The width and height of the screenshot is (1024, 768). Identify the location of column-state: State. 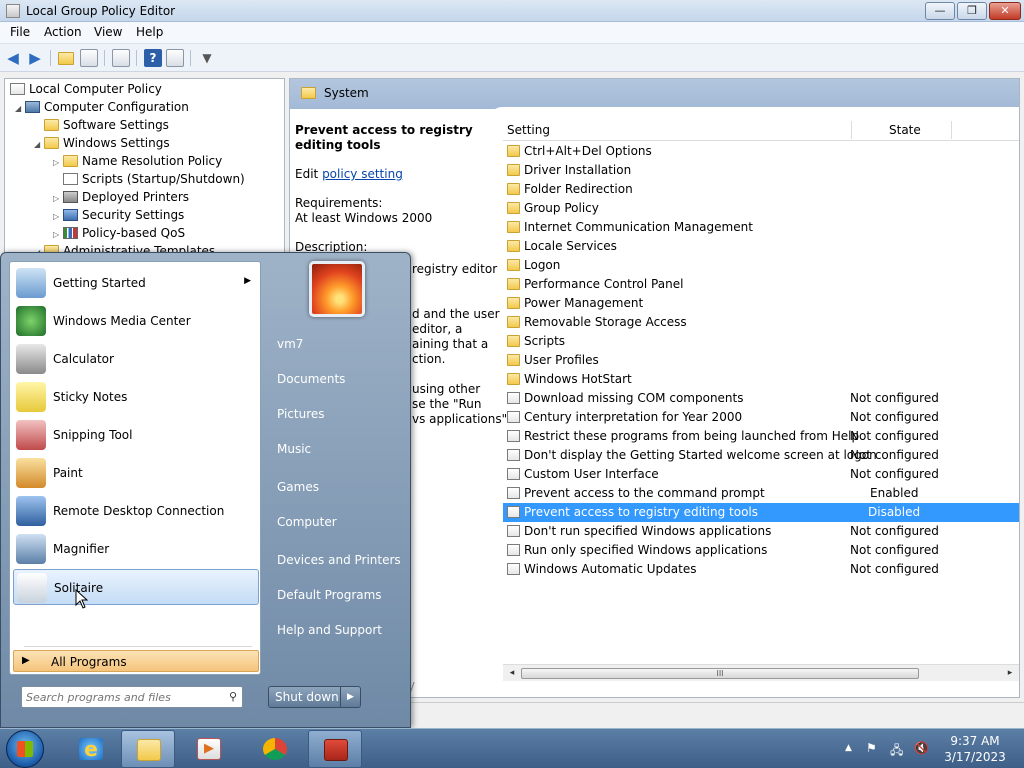
(905, 130).